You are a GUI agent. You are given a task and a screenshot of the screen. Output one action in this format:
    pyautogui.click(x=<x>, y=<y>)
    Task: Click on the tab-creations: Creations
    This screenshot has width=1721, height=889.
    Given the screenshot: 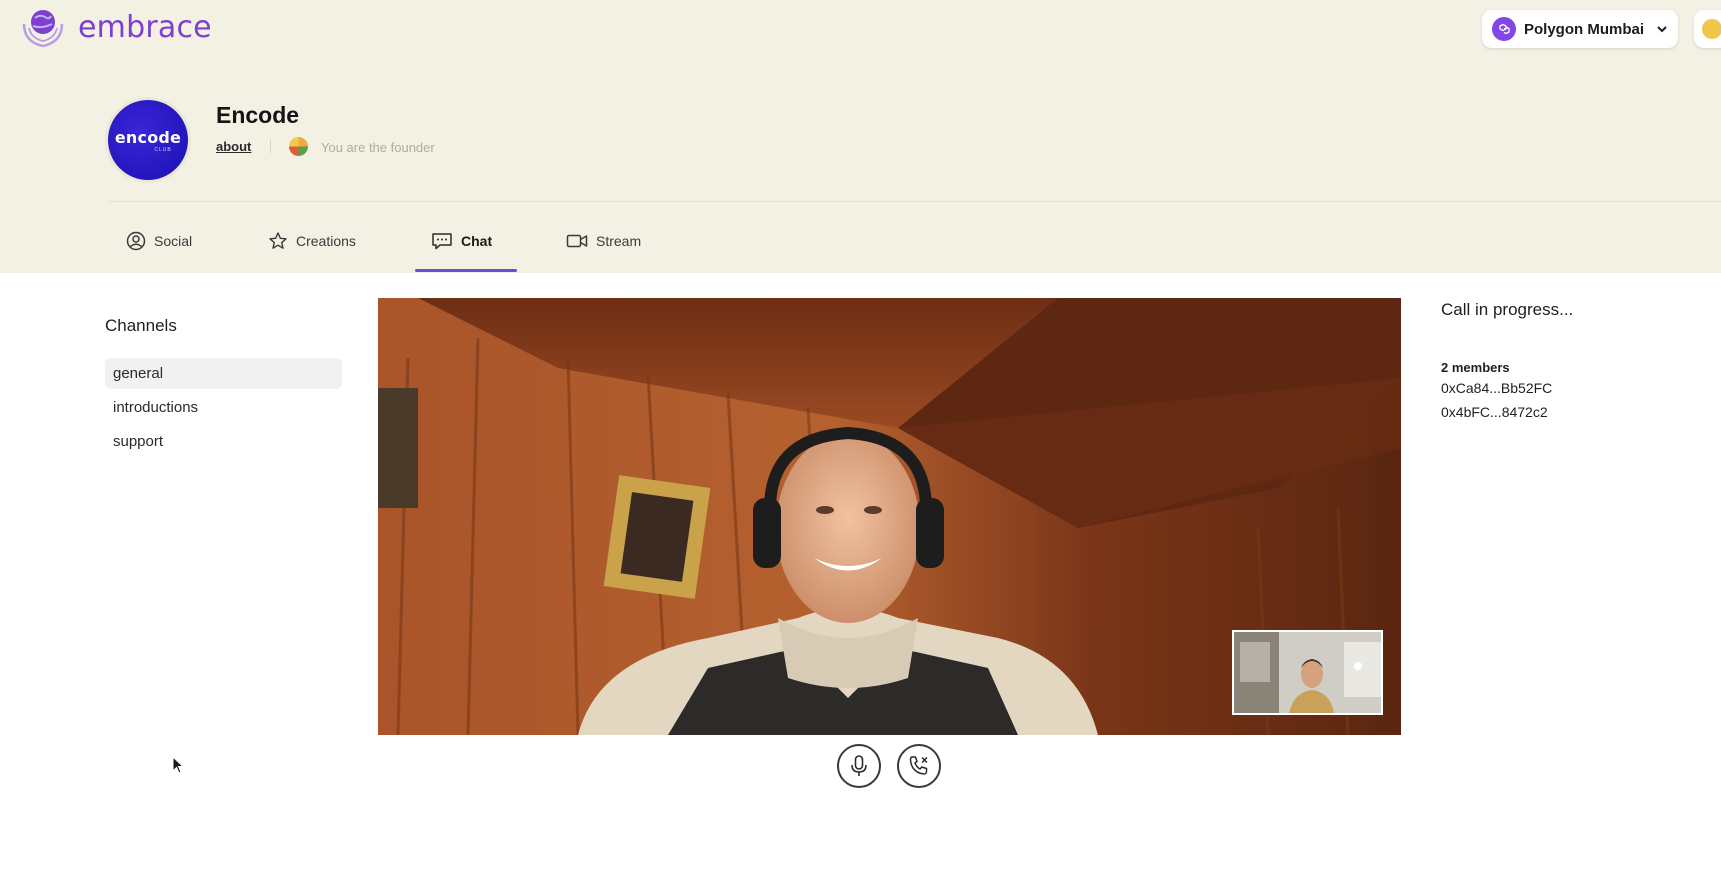 What is the action you would take?
    pyautogui.click(x=312, y=240)
    